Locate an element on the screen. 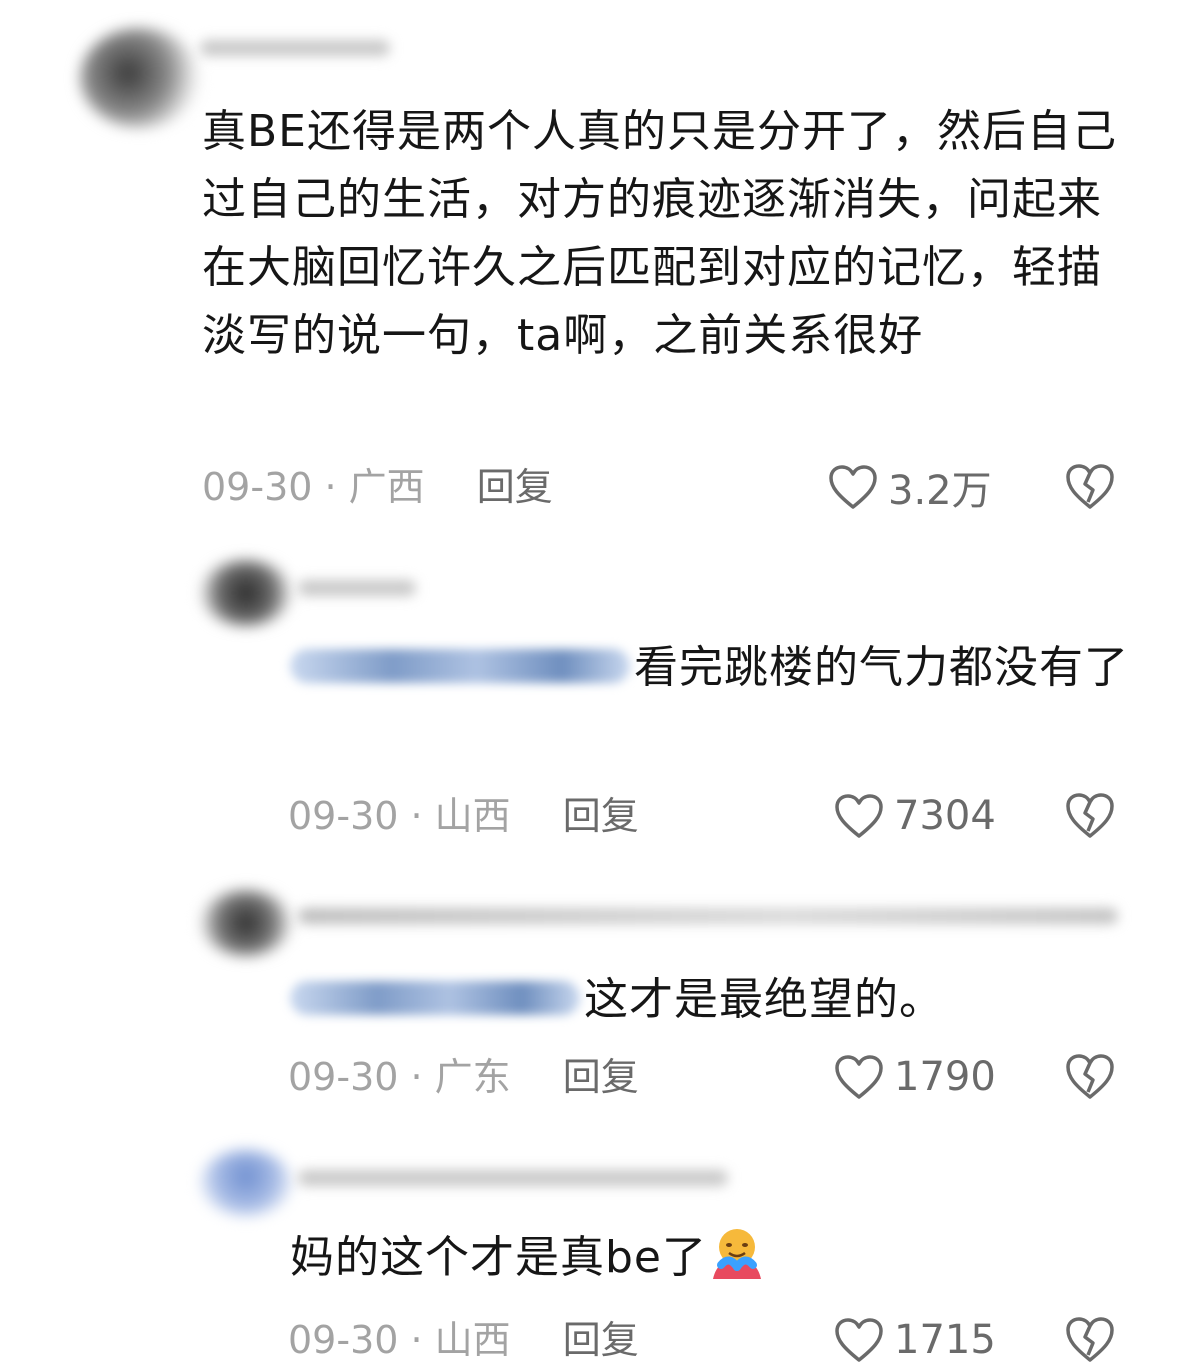  like-button: 1715 is located at coordinates (915, 1340).